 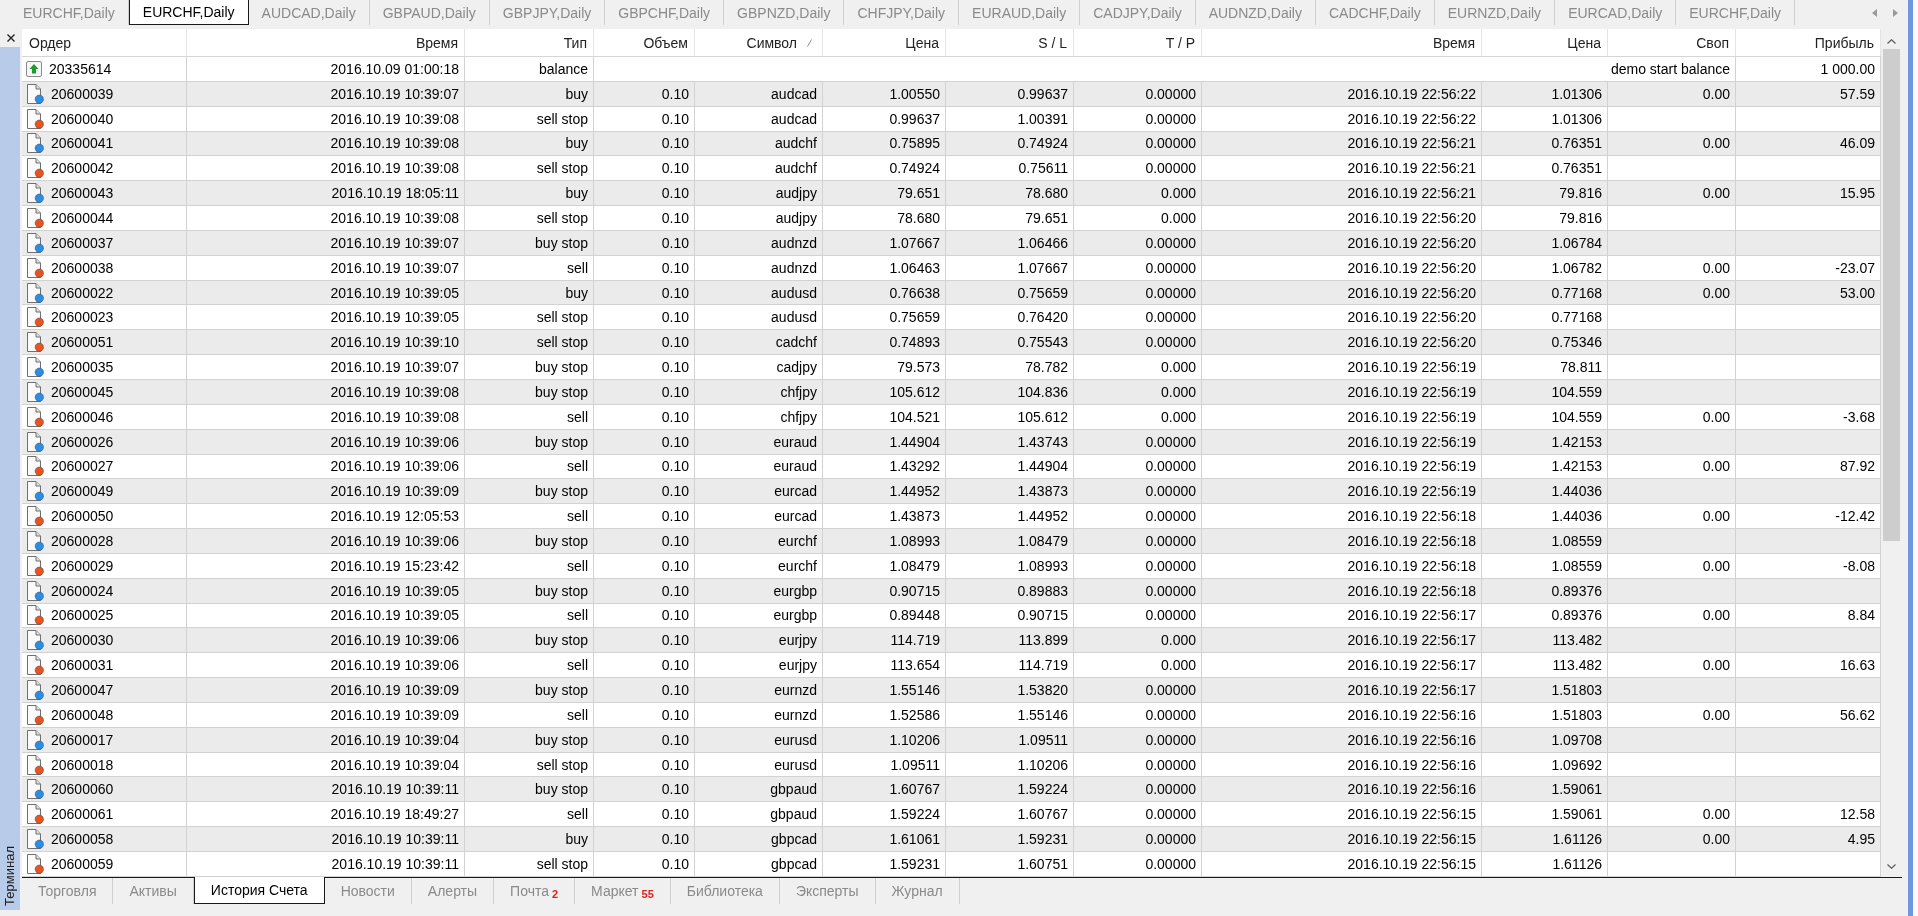 What do you see at coordinates (884, 442) in the screenshot?
I see `table-cell: 1.44904` at bounding box center [884, 442].